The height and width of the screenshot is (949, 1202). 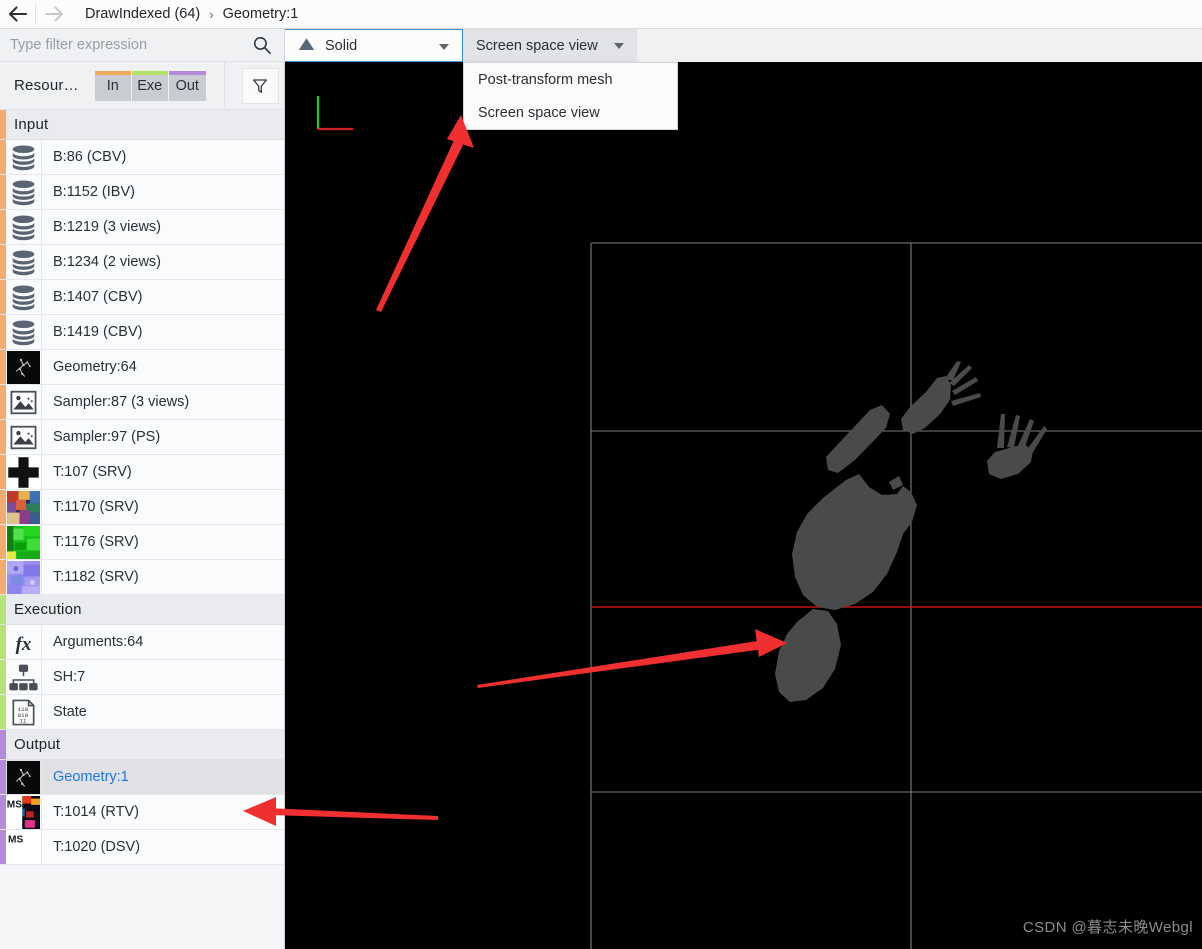 What do you see at coordinates (23, 507) in the screenshot?
I see `texture-color-thumbnail-icon` at bounding box center [23, 507].